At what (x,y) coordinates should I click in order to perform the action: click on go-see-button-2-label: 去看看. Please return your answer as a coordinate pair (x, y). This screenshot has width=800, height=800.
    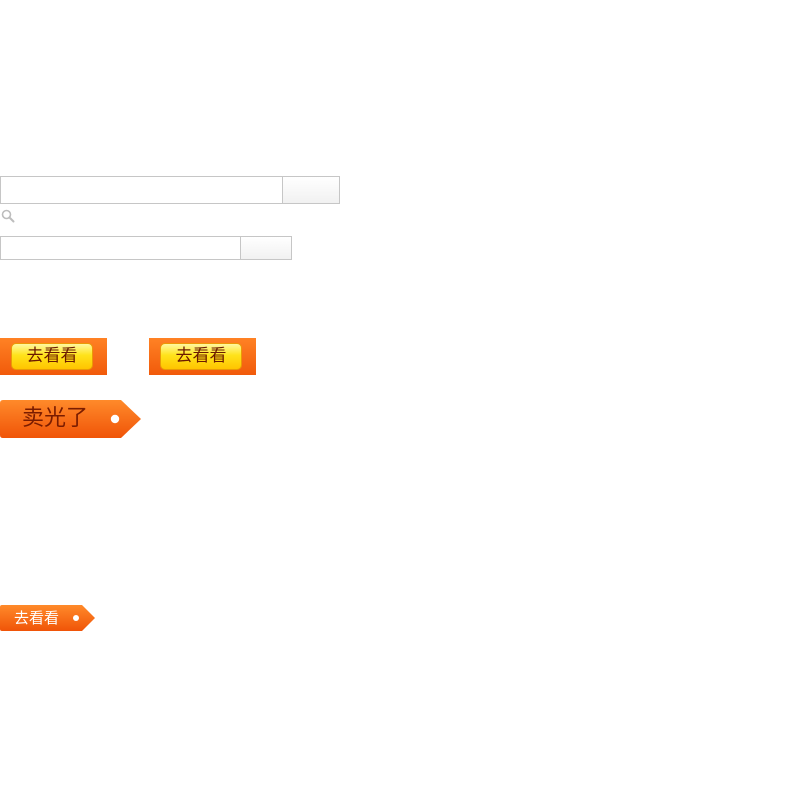
    Looking at the image, I should click on (201, 356).